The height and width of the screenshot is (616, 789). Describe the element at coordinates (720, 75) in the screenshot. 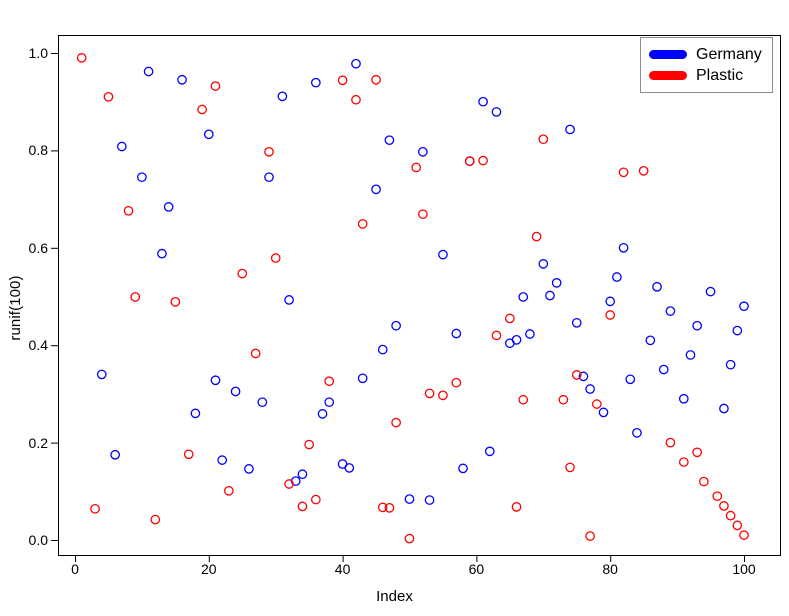

I see `legend-label-plastic: Plastic` at that location.